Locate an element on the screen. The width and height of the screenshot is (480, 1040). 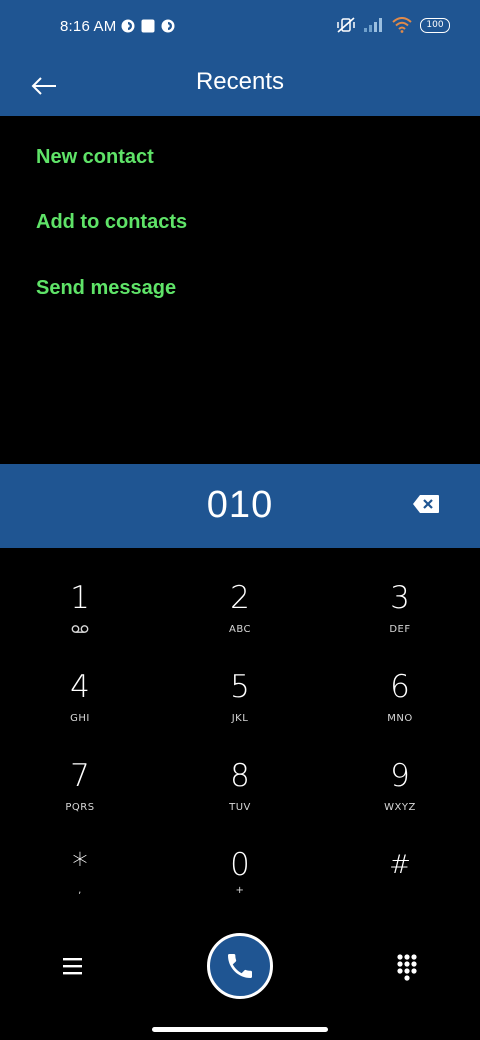
top-app-bar: Recents is located at coordinates (240, 86).